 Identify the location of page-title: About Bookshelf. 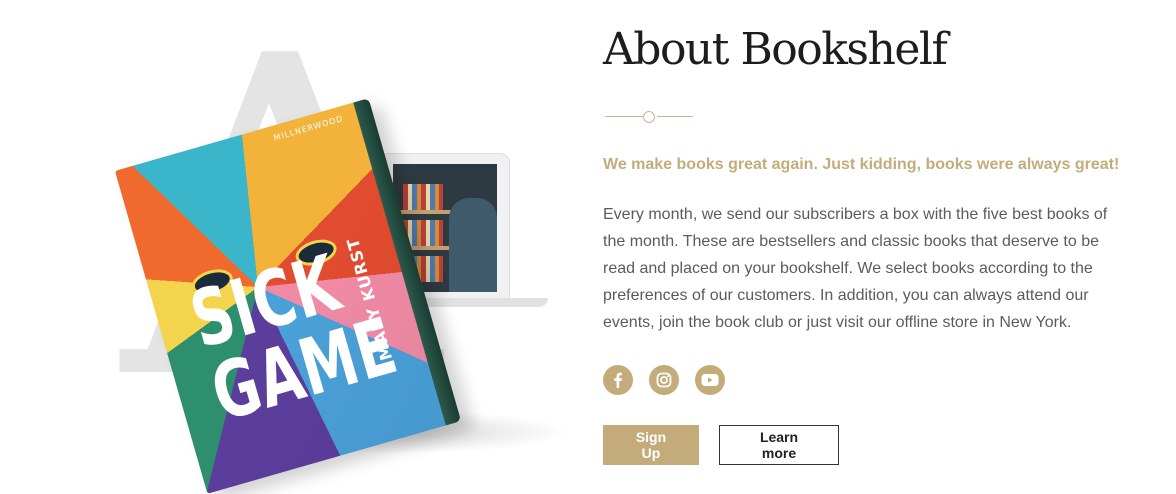
(775, 49).